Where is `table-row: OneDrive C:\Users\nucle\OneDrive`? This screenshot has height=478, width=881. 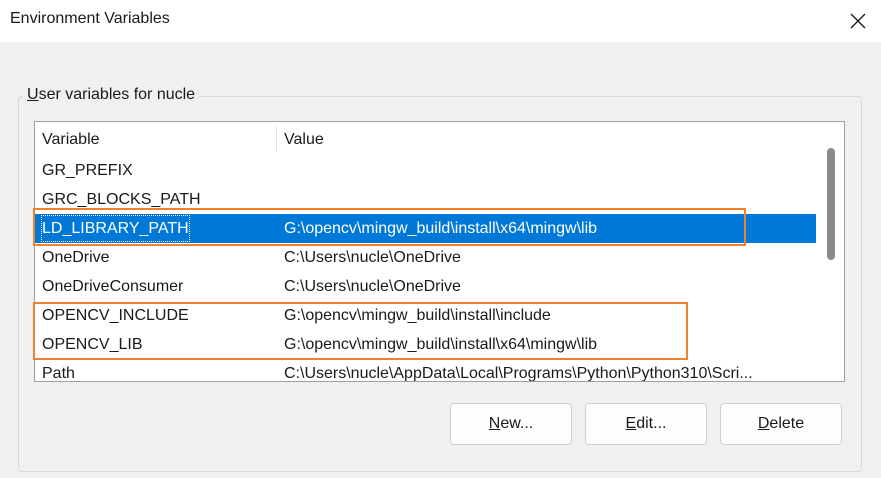 table-row: OneDrive C:\Users\nucle\OneDrive is located at coordinates (425, 257).